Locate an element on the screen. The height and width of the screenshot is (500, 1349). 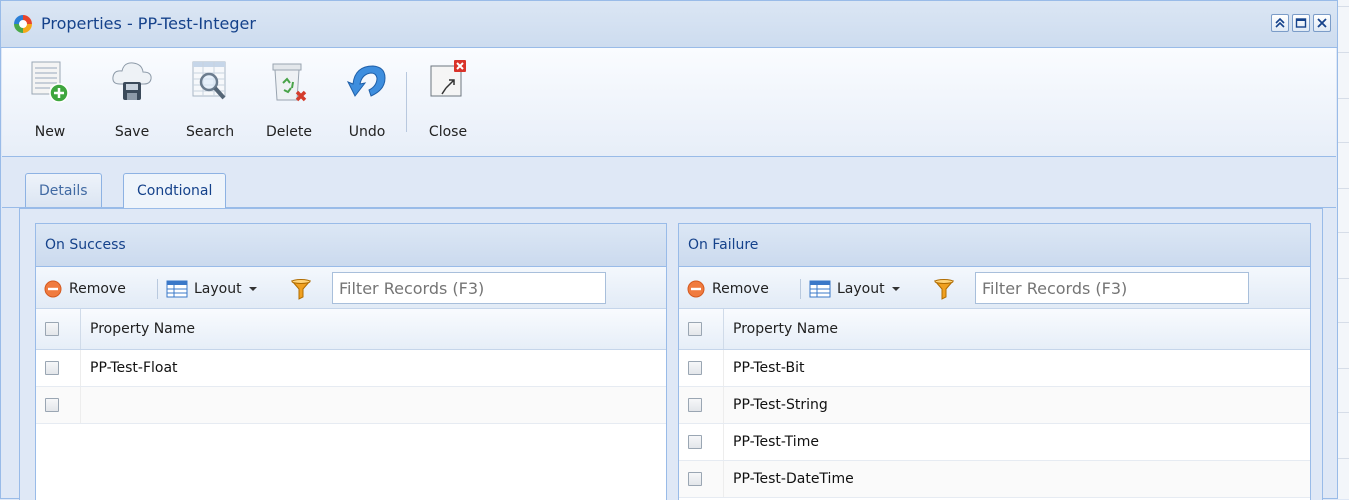
save-button: Save is located at coordinates (132, 99).